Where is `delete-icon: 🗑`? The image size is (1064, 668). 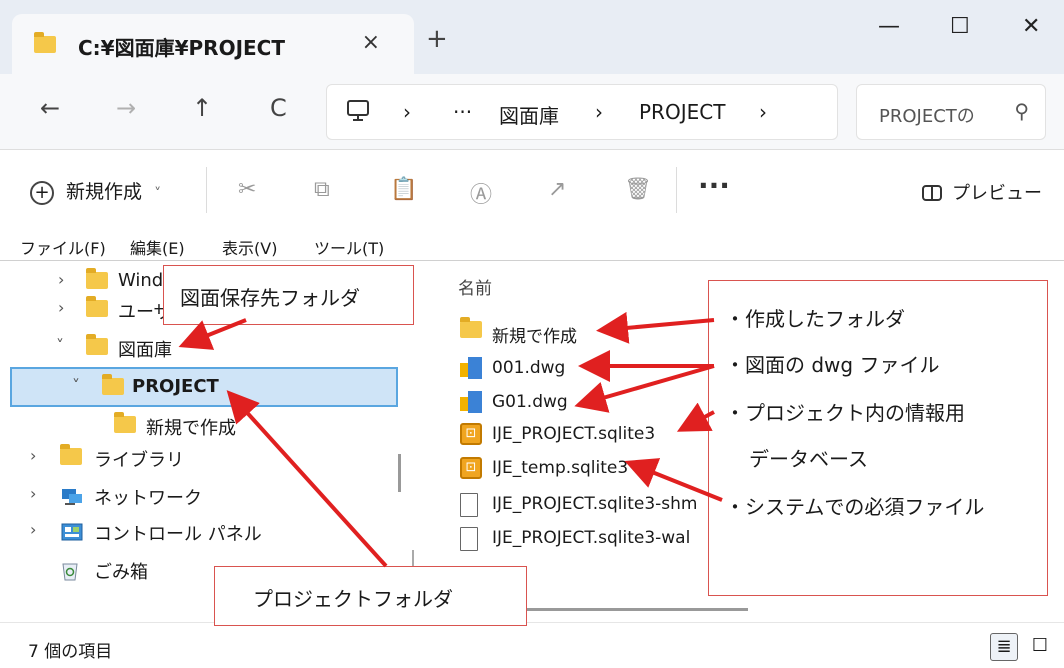 delete-icon: 🗑 is located at coordinates (638, 189).